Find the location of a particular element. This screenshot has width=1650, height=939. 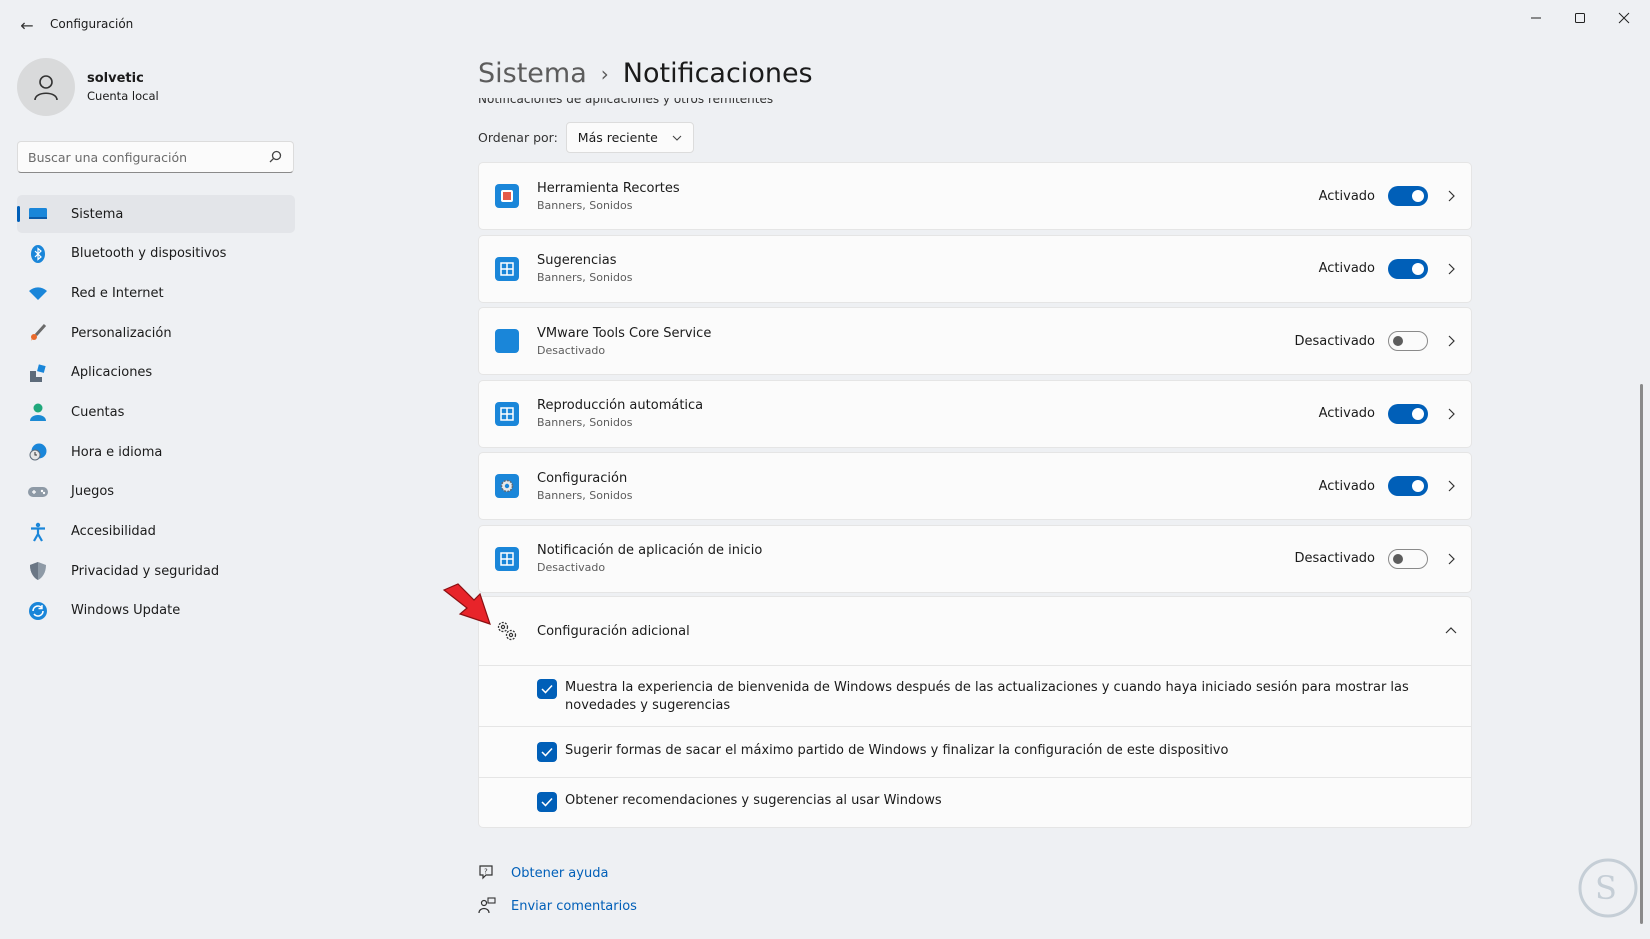

page-title: Notificaciones is located at coordinates (717, 73).